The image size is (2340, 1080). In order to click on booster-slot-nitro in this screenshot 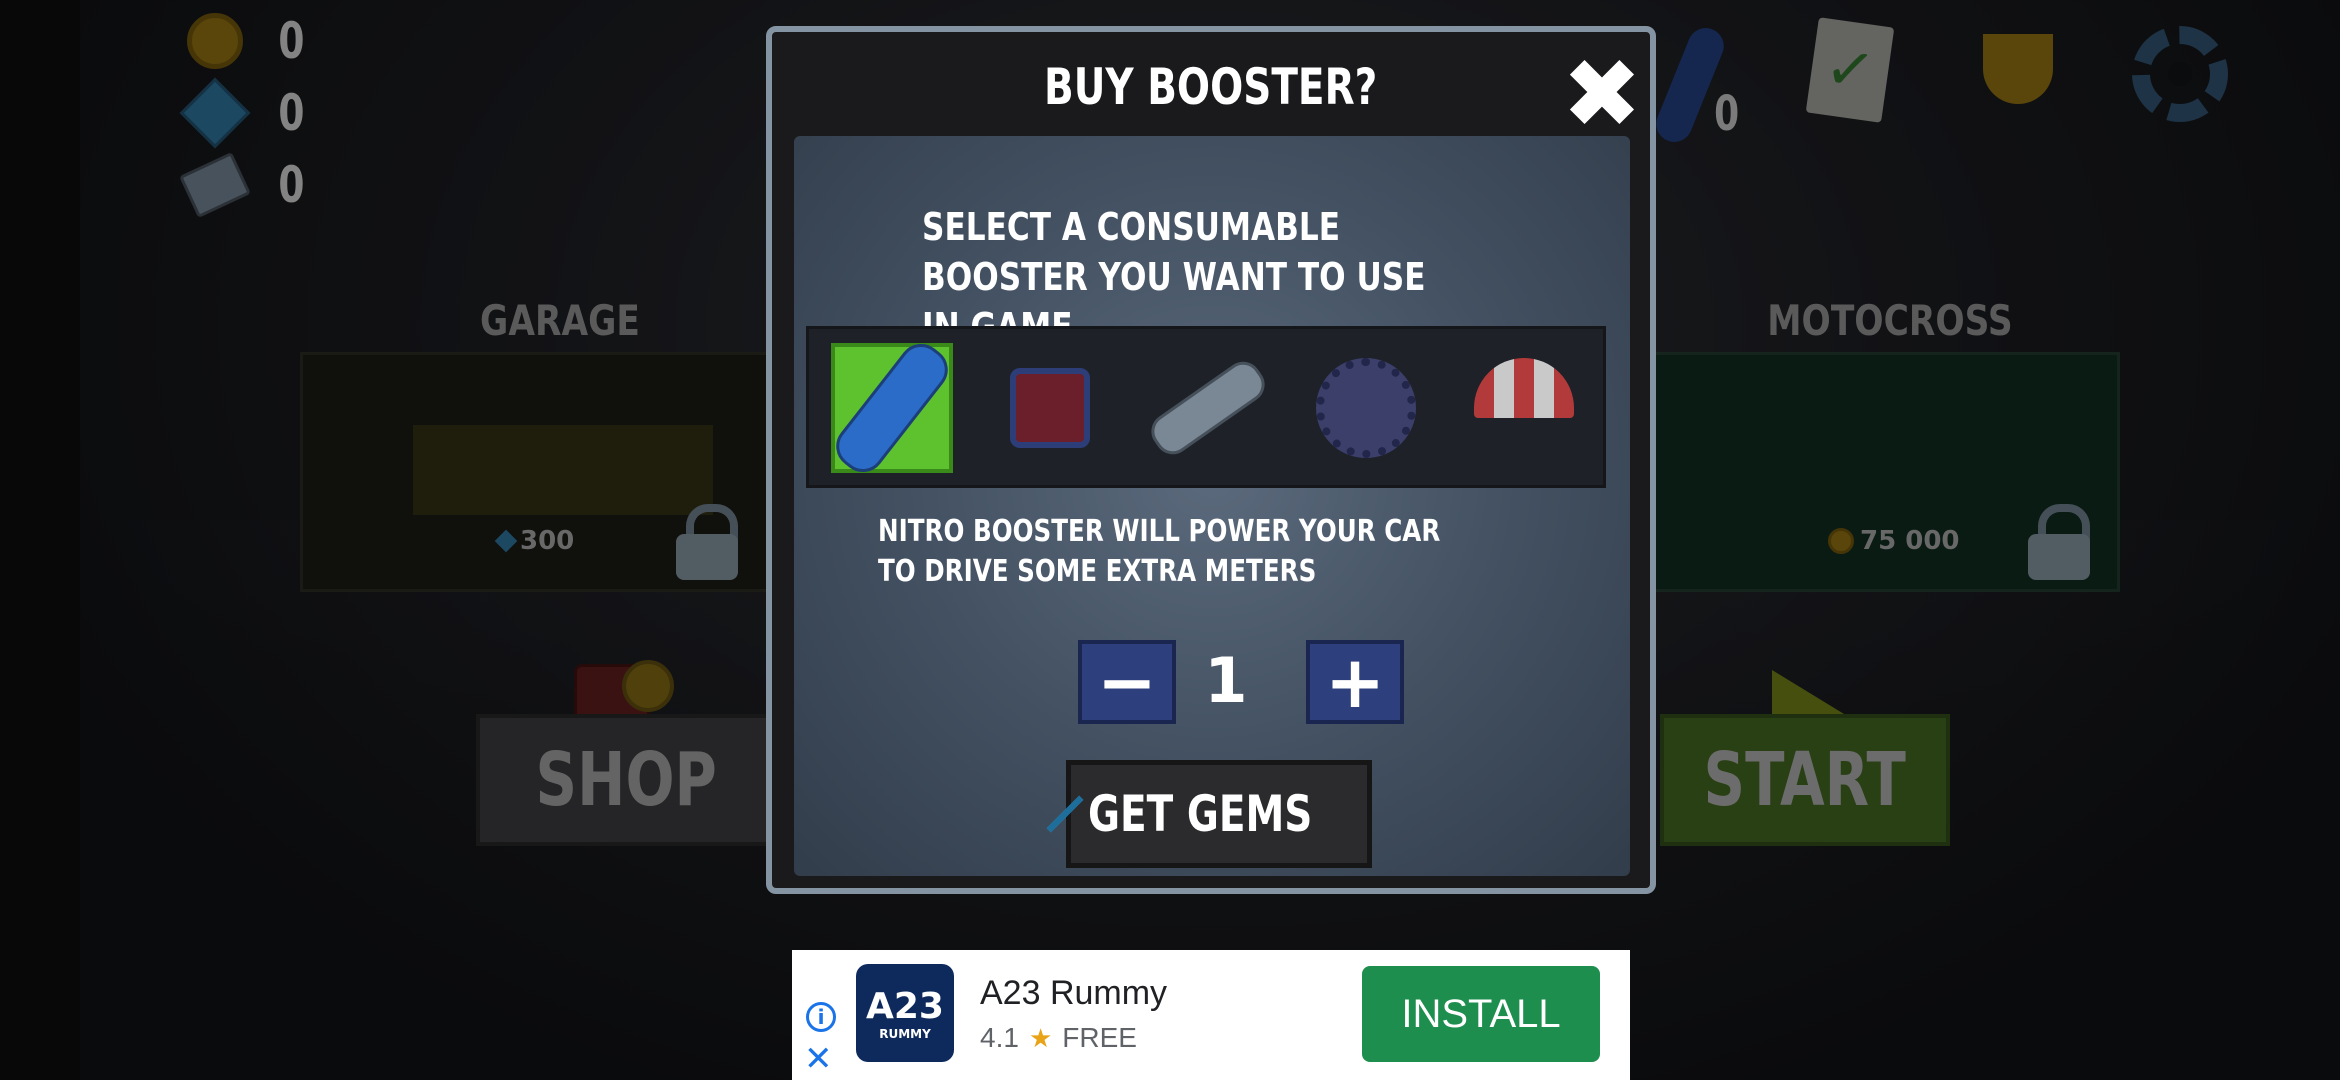, I will do `click(892, 408)`.